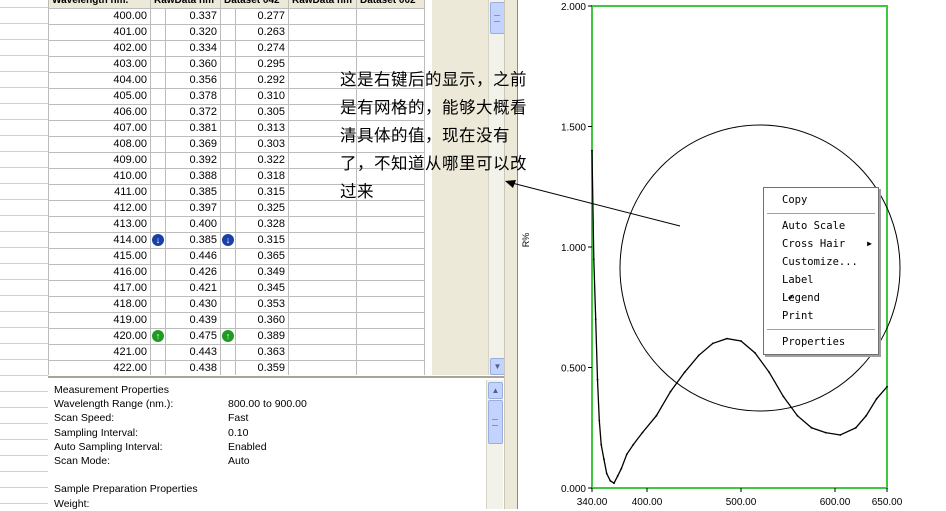  I want to click on table-row: 414.00 ↓ 0.385 ↓ 0.315, so click(236, 240).